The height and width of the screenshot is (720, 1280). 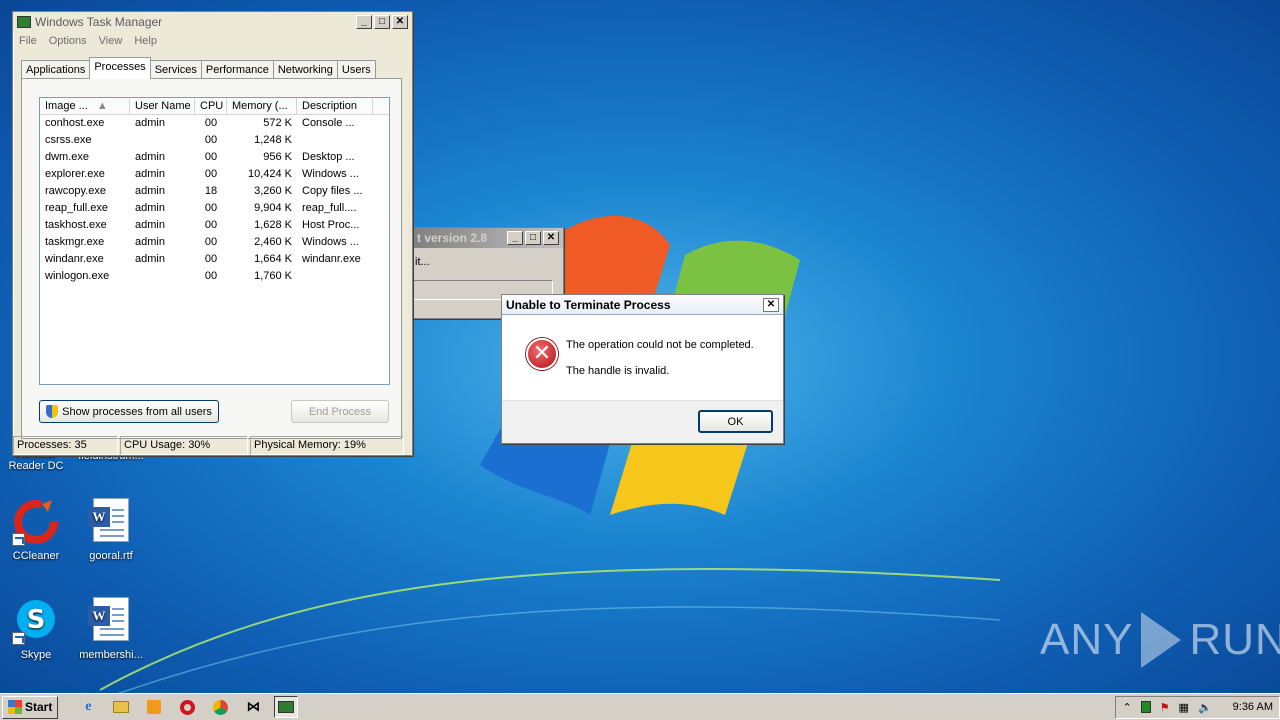 I want to click on tab-applications: Applications, so click(x=56, y=69).